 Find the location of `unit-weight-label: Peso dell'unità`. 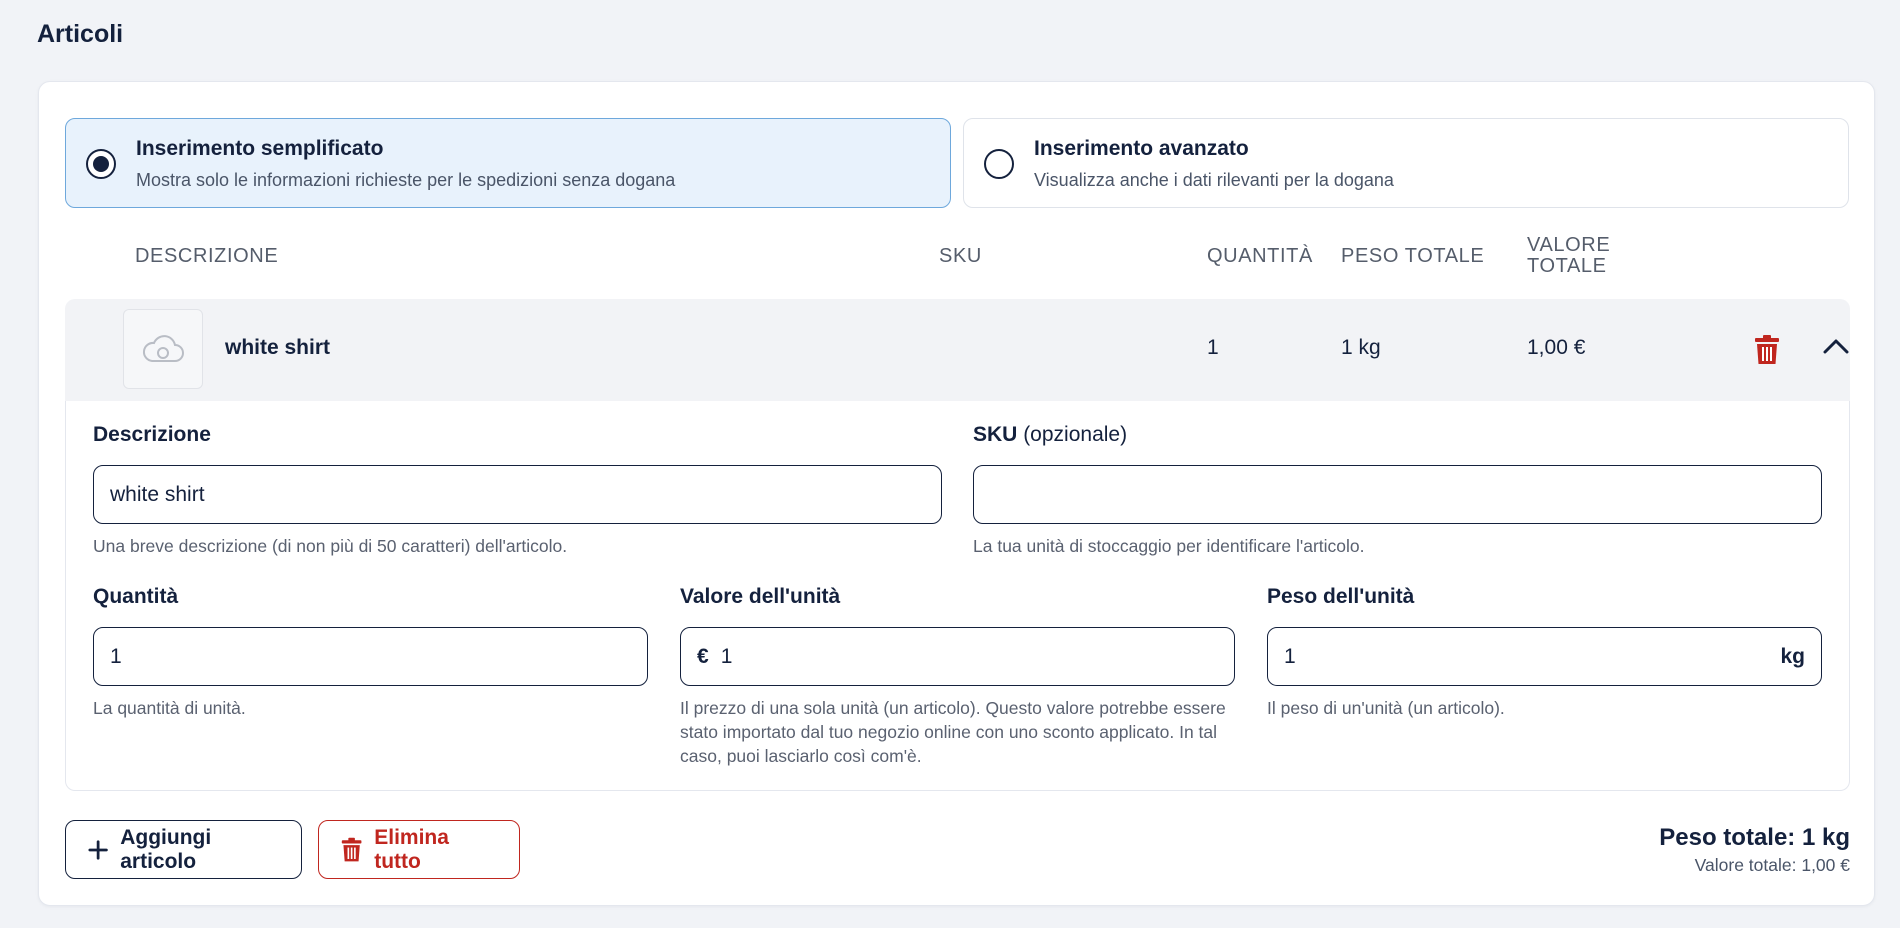

unit-weight-label: Peso dell'unità is located at coordinates (1341, 596).